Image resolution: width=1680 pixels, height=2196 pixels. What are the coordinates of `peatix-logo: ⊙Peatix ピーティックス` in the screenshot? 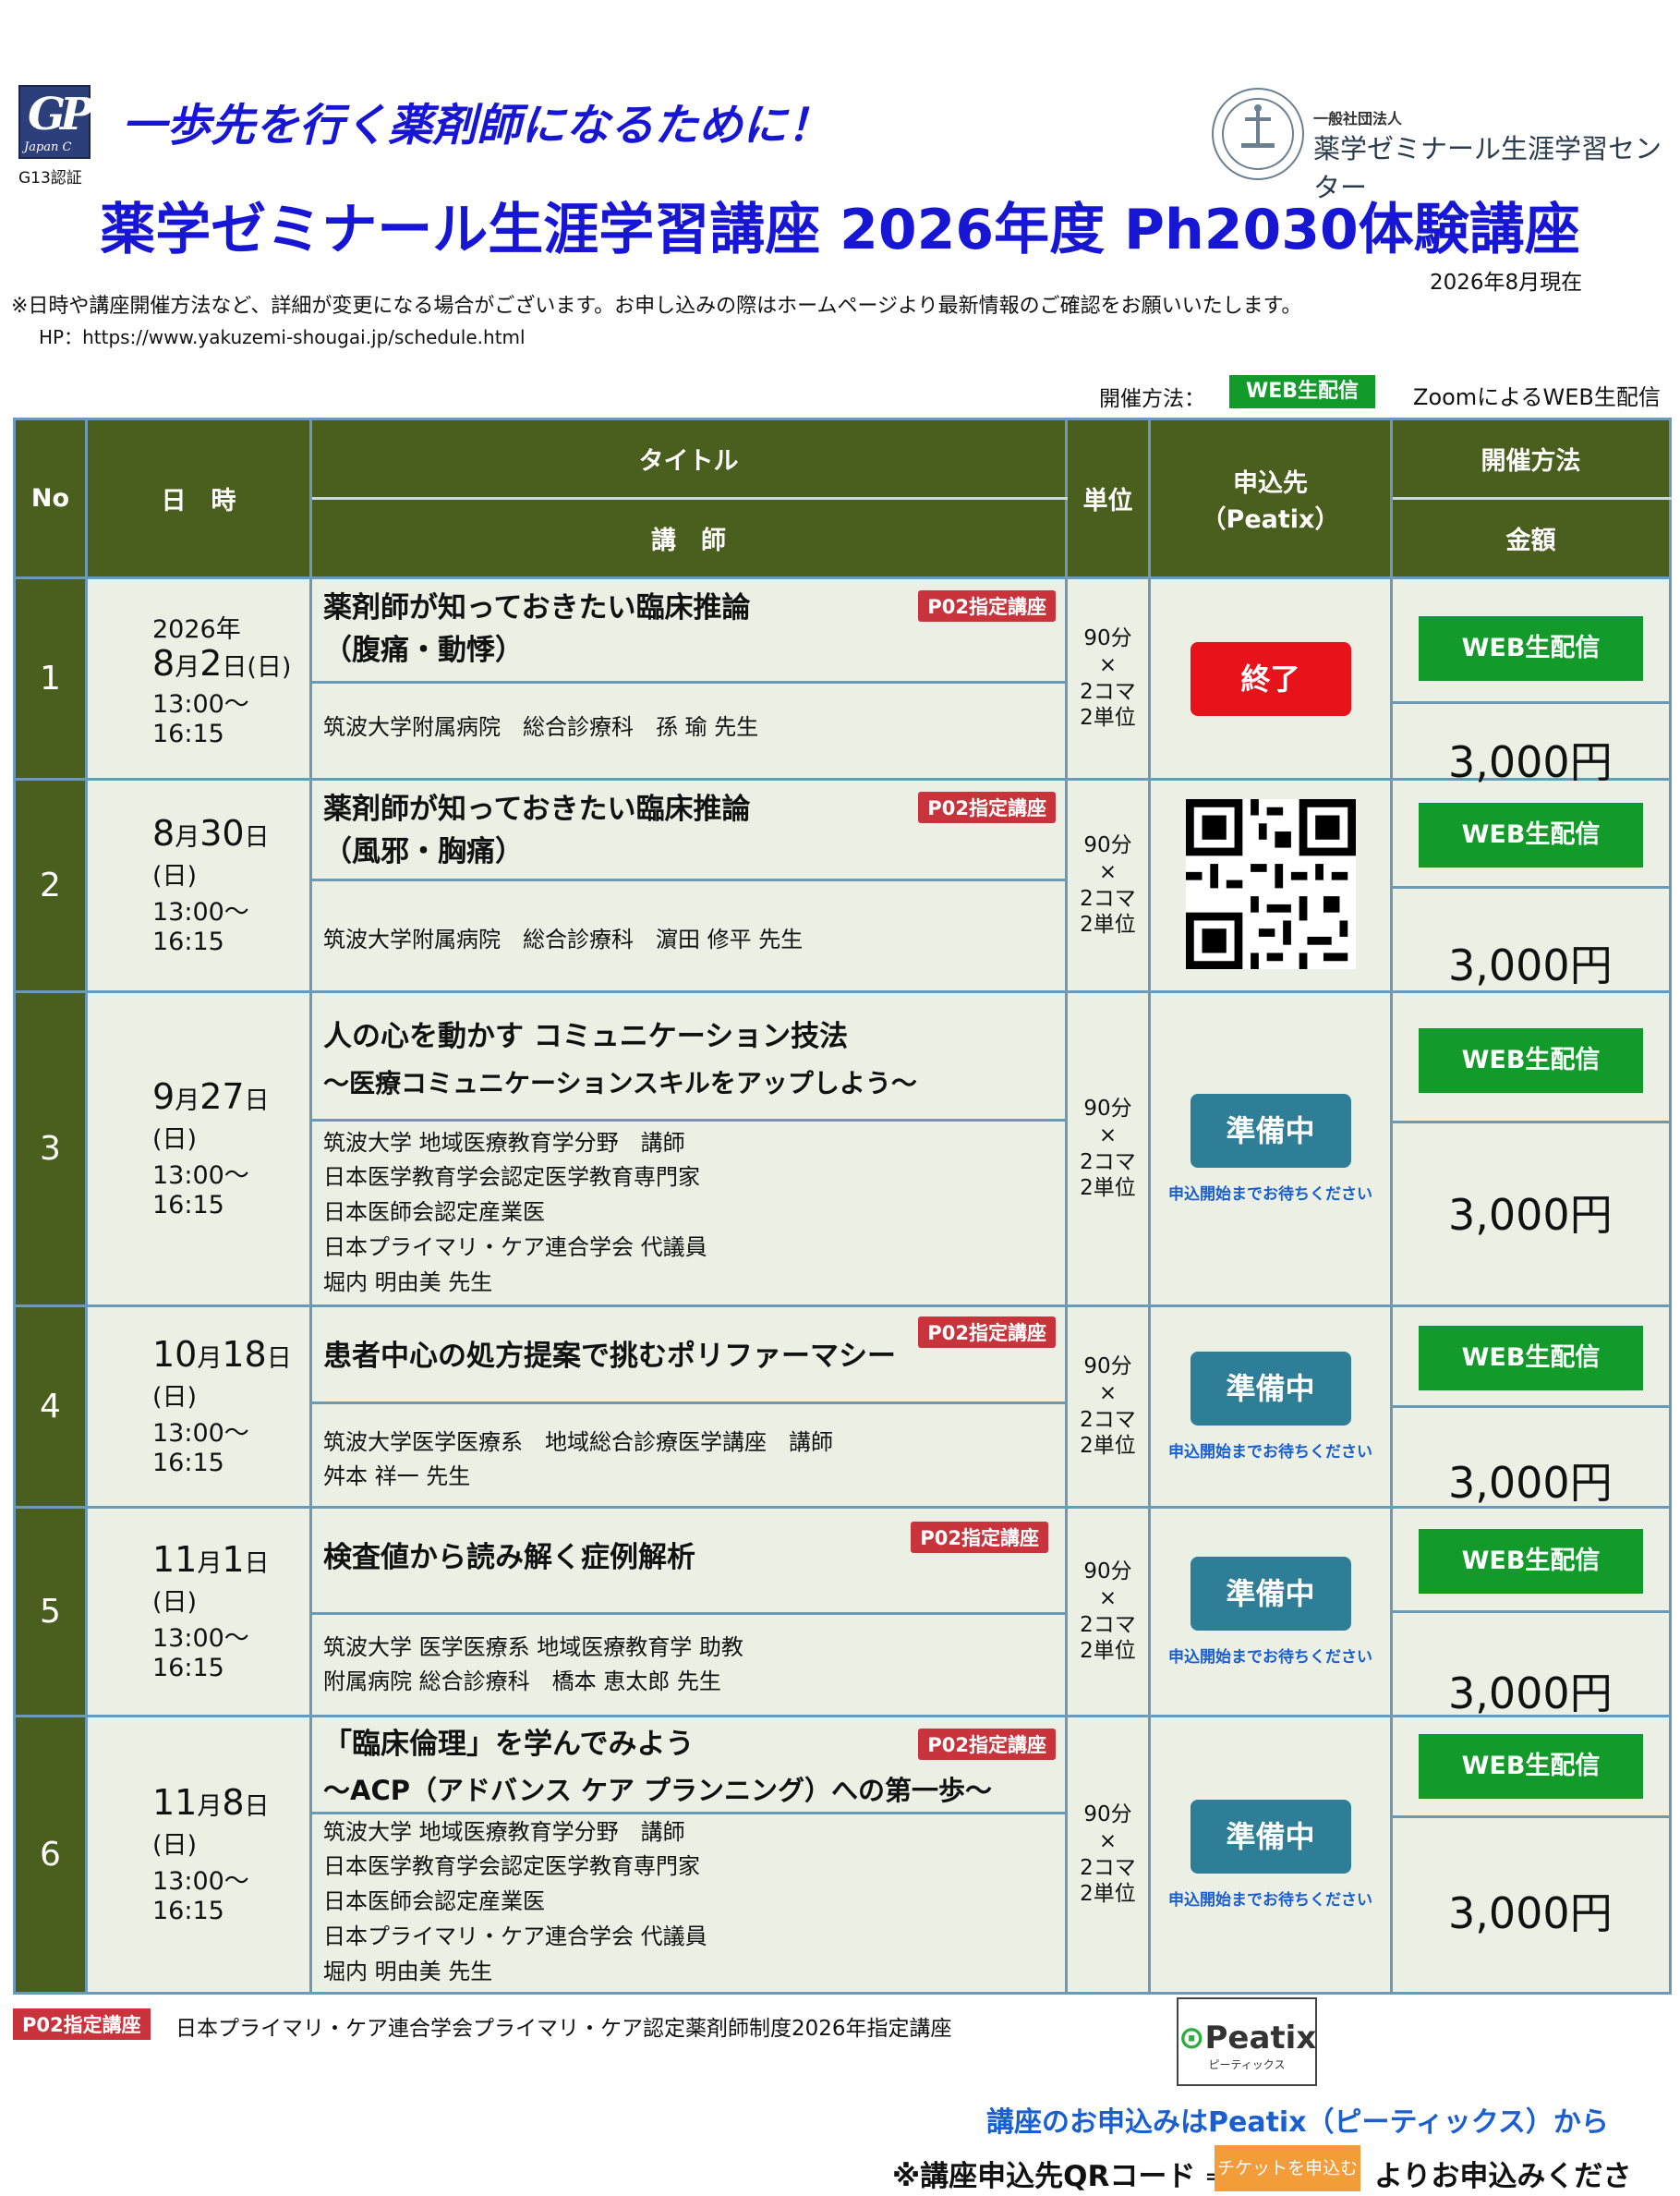 It's located at (1247, 2041).